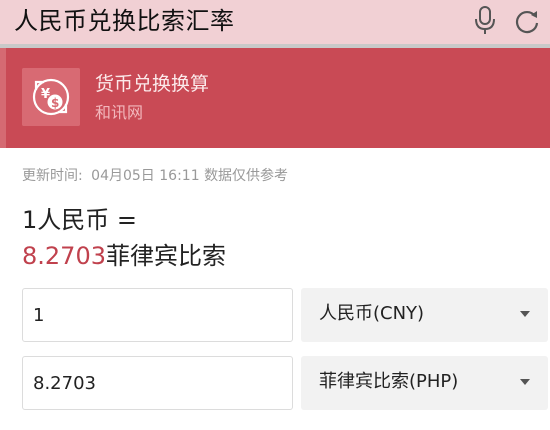  What do you see at coordinates (145, 176) in the screenshot?
I see `update-time: 04月05日 16:11` at bounding box center [145, 176].